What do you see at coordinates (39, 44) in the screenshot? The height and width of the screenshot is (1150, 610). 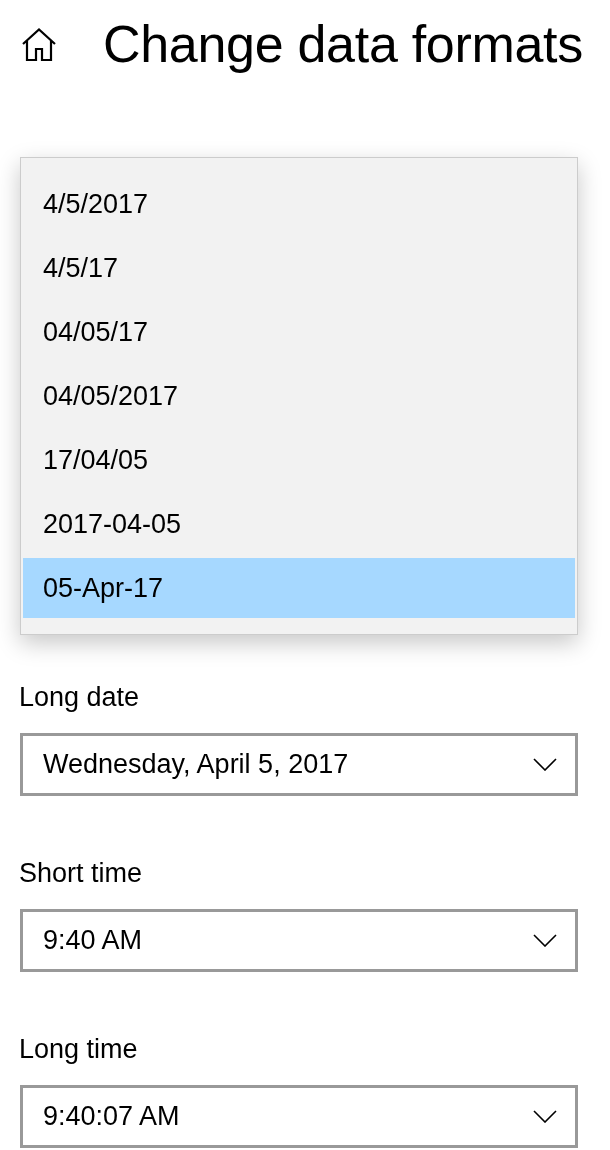 I see `home-icon` at bounding box center [39, 44].